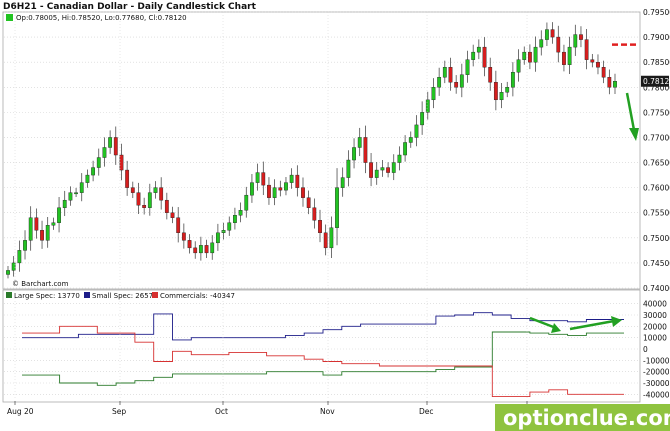 The image size is (670, 431). Describe the element at coordinates (656, 288) in the screenshot. I see `price-tick-label: 0.74000` at that location.